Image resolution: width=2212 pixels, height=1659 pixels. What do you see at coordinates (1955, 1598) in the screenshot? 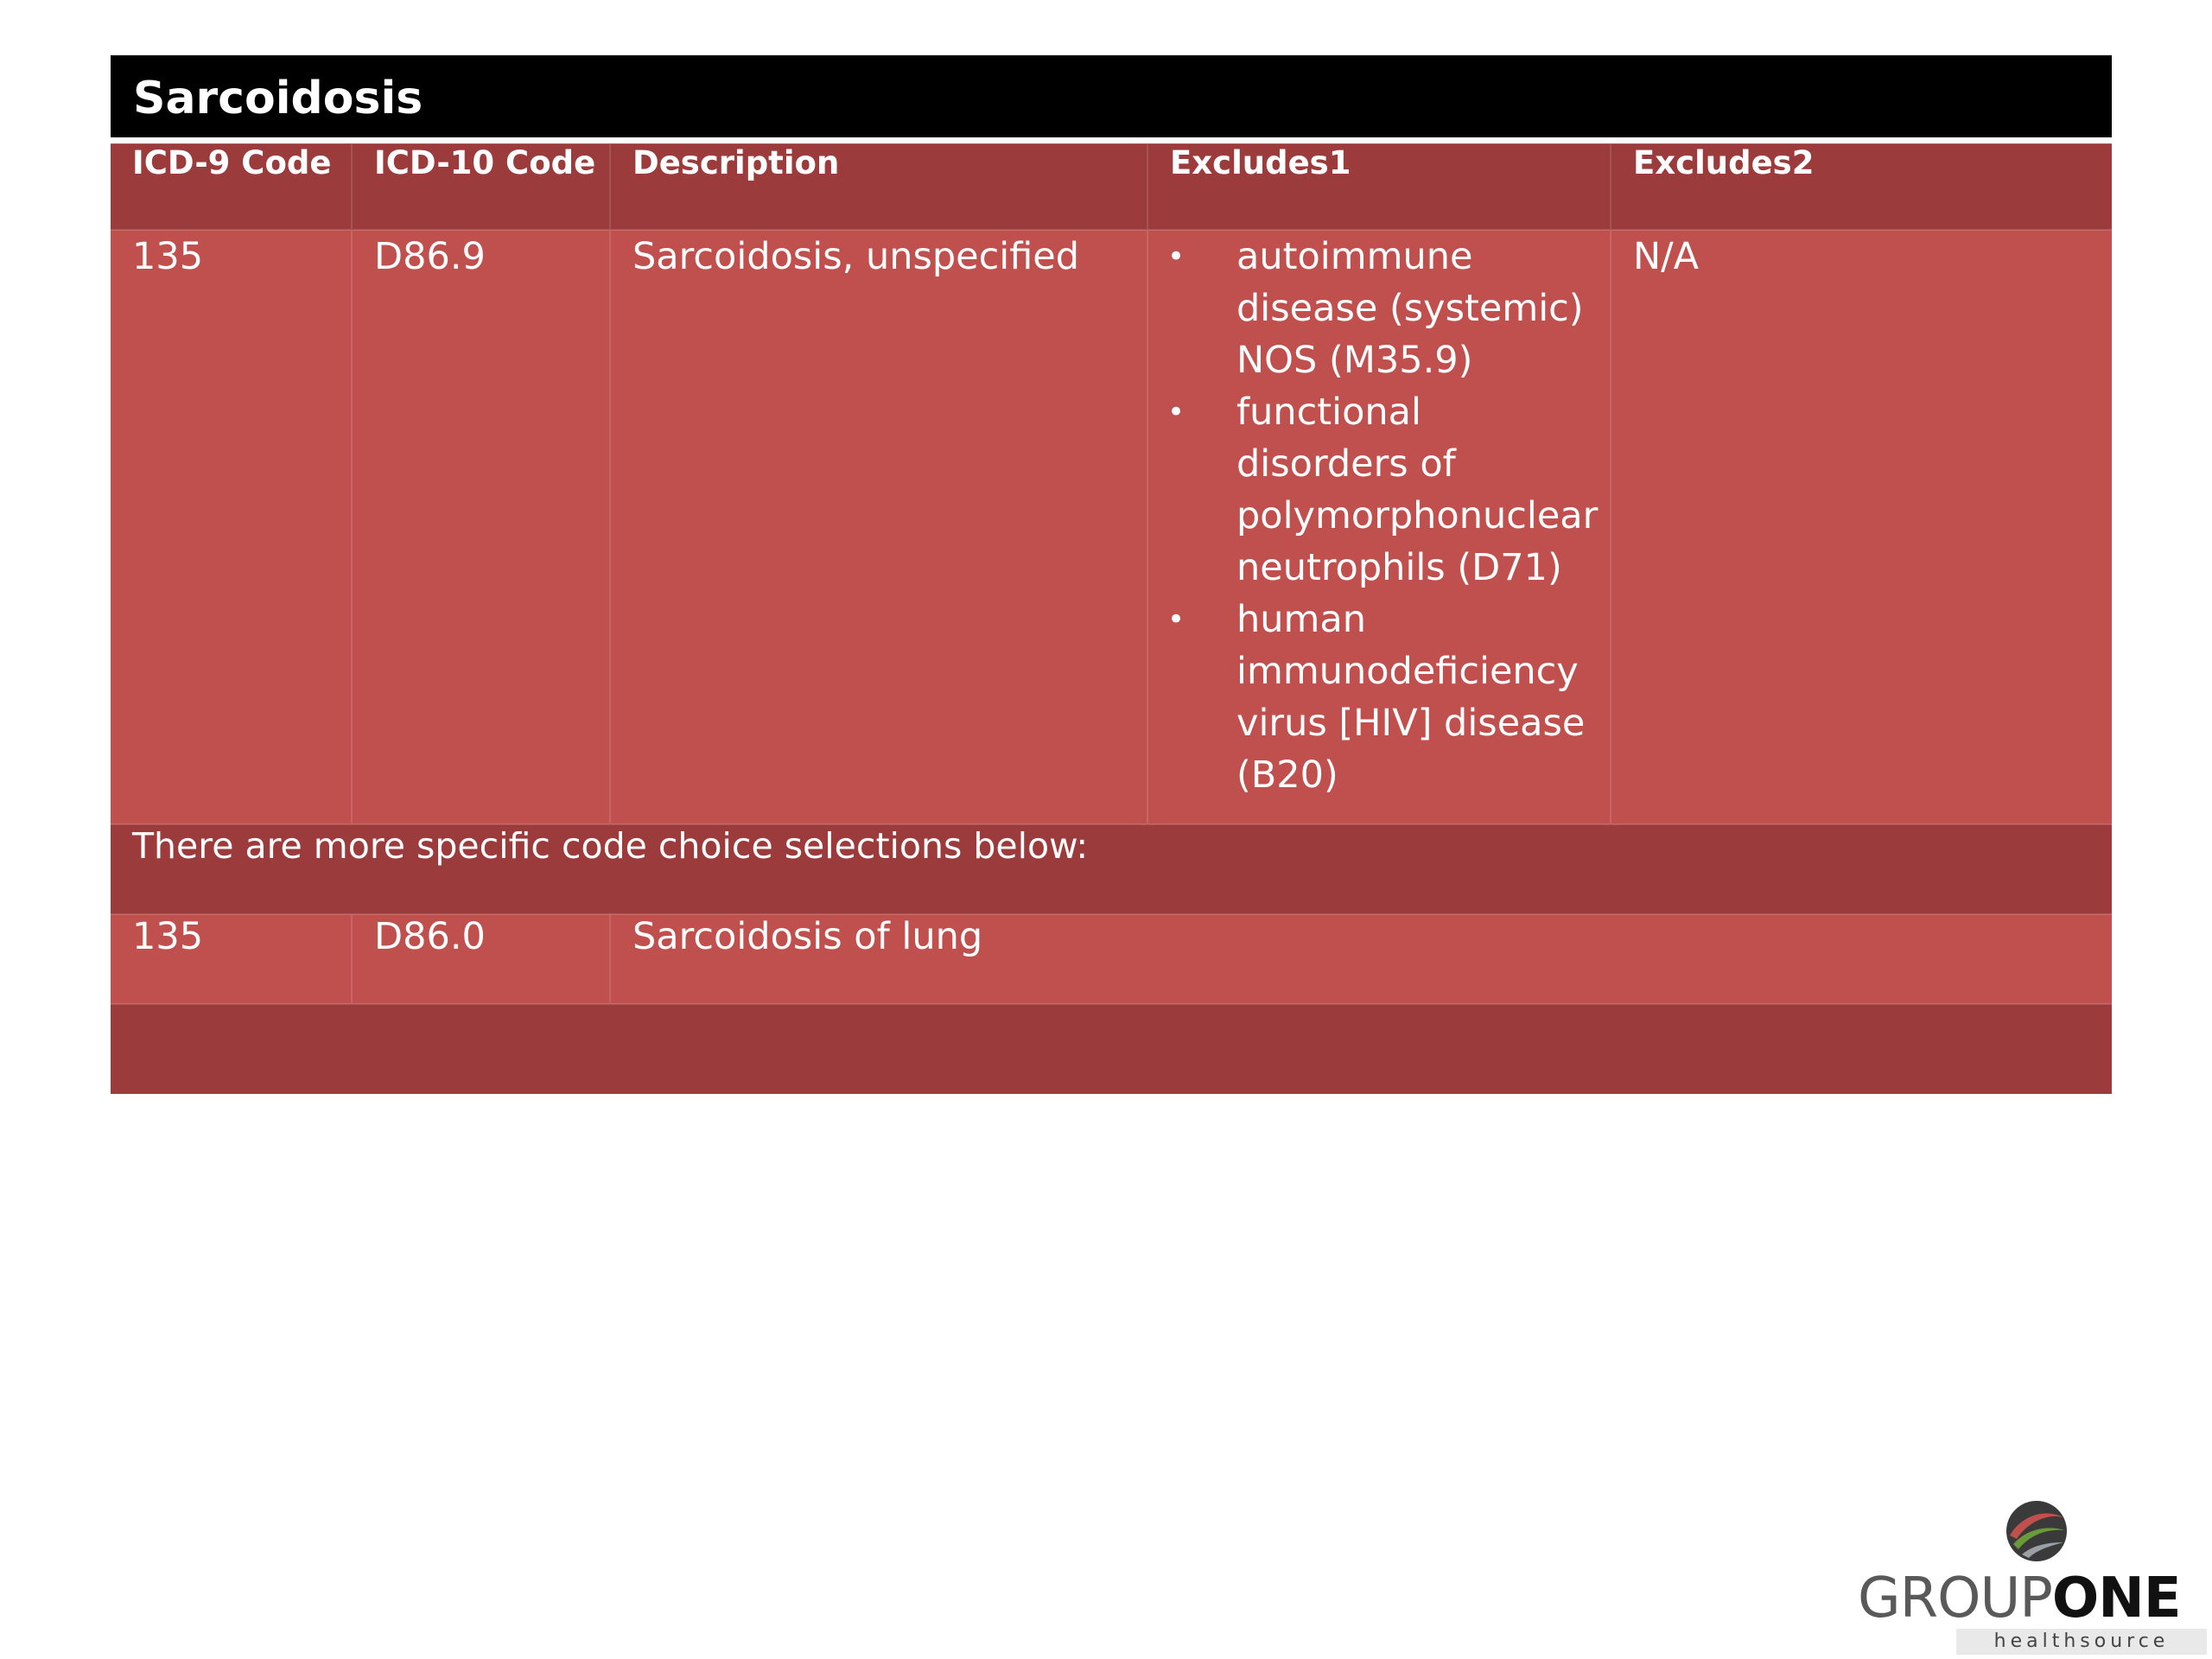
I see `logo-word-group: GROUP` at bounding box center [1955, 1598].